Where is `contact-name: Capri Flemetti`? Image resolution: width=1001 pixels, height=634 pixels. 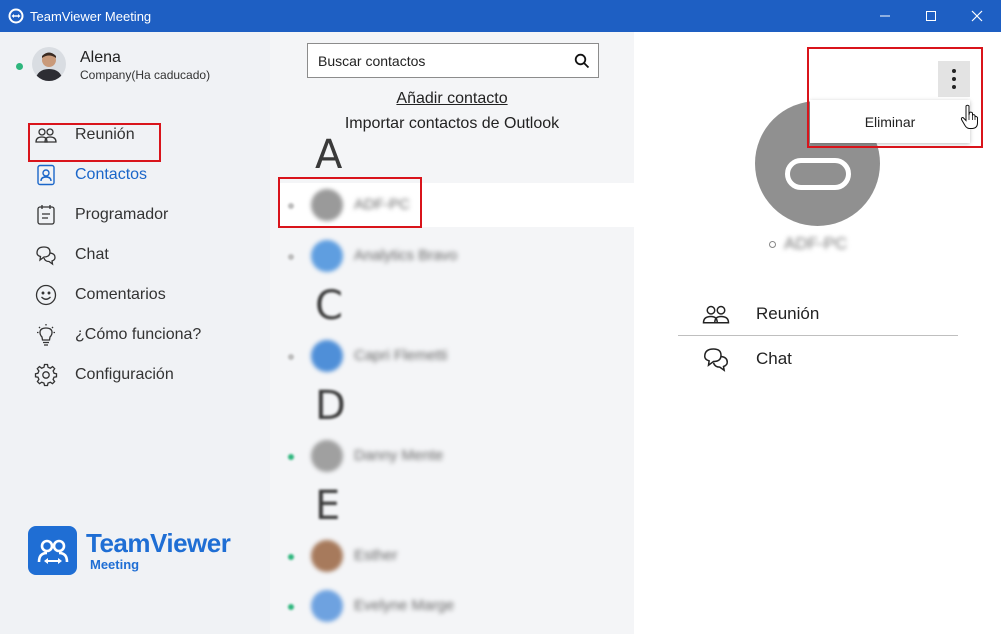 contact-name: Capri Flemetti is located at coordinates (401, 355).